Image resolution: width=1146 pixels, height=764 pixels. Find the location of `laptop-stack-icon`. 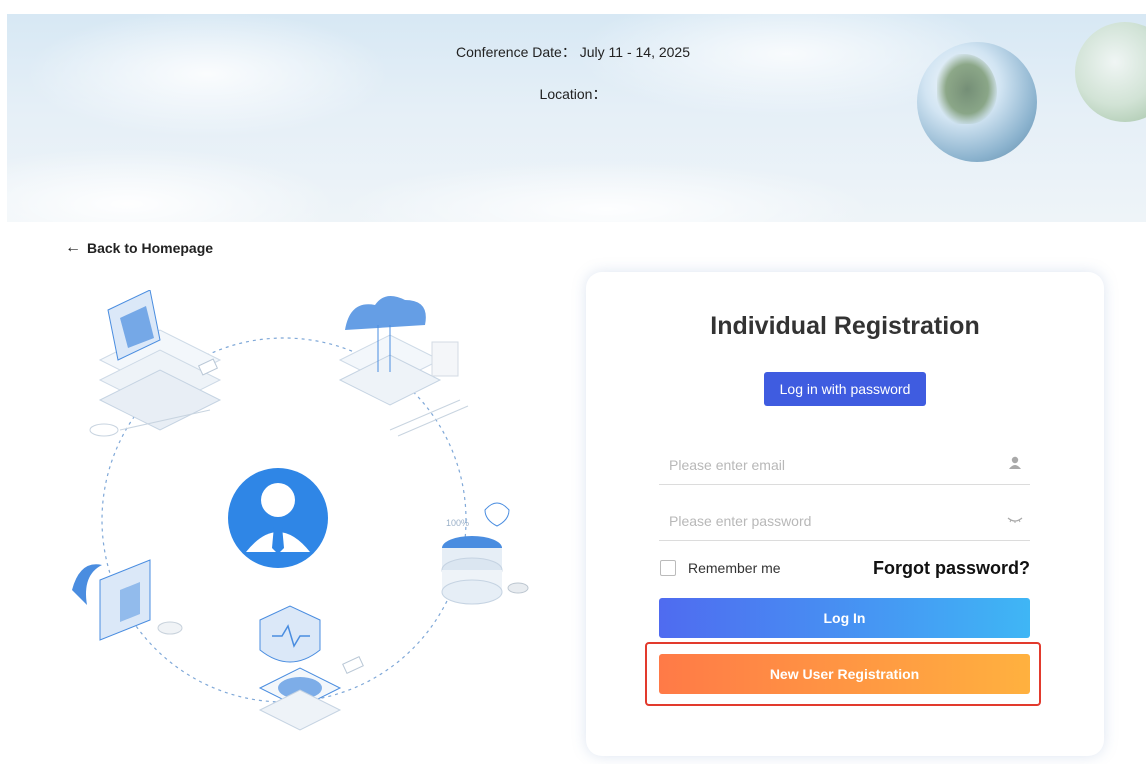

laptop-stack-icon is located at coordinates (155, 363).